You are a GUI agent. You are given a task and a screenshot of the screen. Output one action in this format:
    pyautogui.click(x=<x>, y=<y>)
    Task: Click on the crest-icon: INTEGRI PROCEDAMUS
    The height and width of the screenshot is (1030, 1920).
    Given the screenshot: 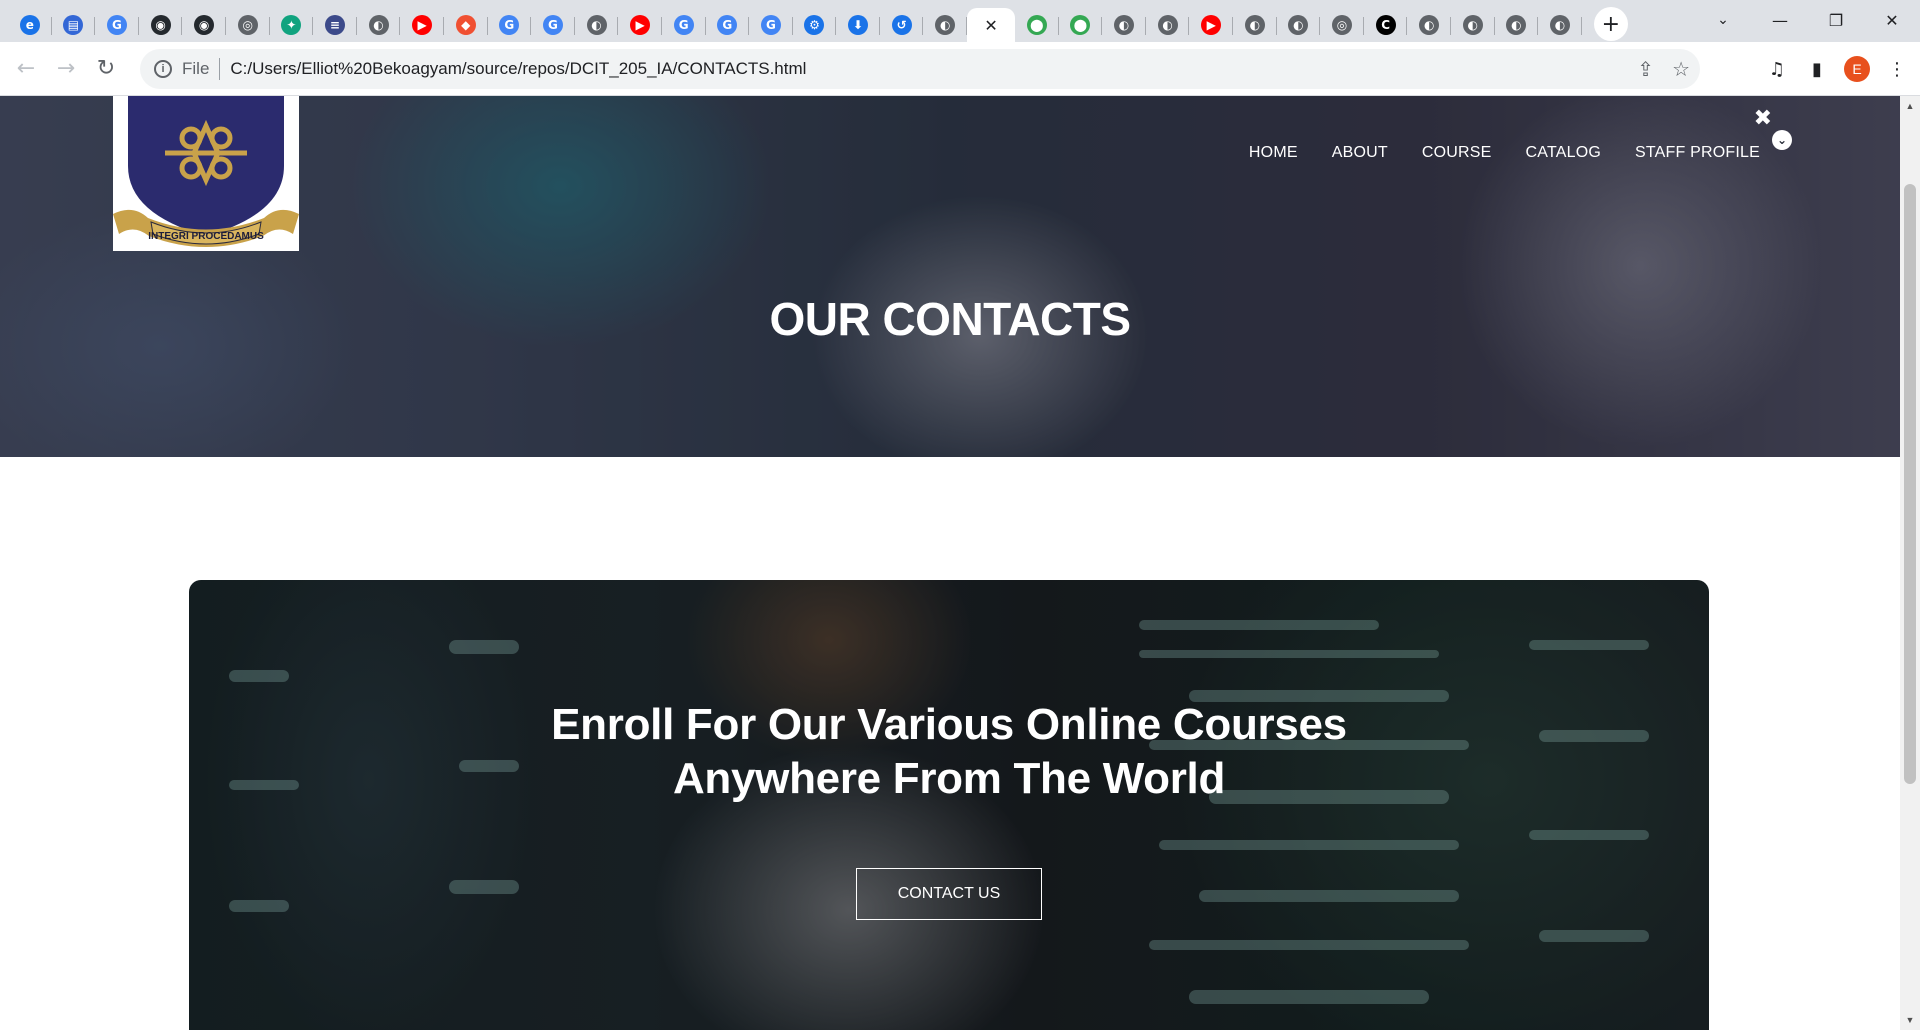 What is the action you would take?
    pyautogui.click(x=206, y=171)
    